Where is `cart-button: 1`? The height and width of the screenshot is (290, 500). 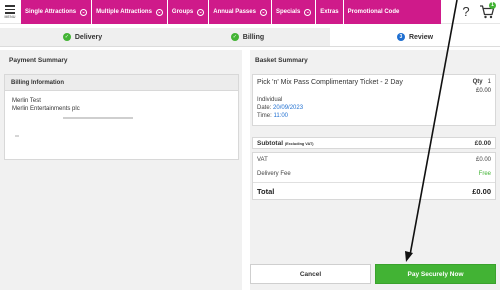
cart-button: 1 is located at coordinates (487, 11).